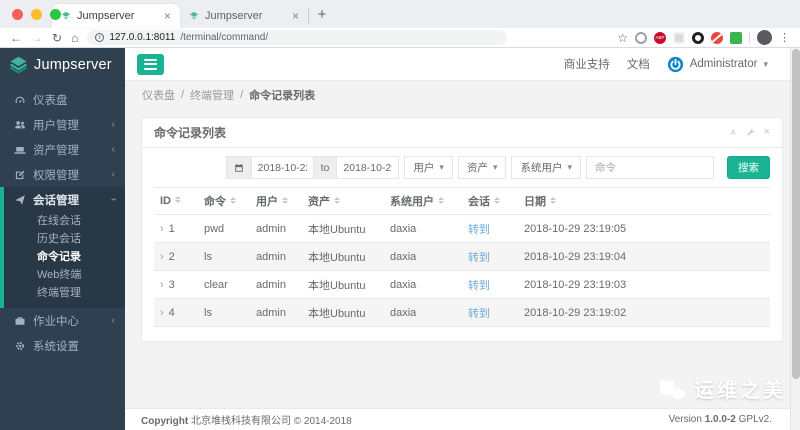 This screenshot has width=800, height=430. Describe the element at coordinates (64, 221) in the screenshot. I see `sidebar-subitem-online-sessions: 在线会话` at that location.